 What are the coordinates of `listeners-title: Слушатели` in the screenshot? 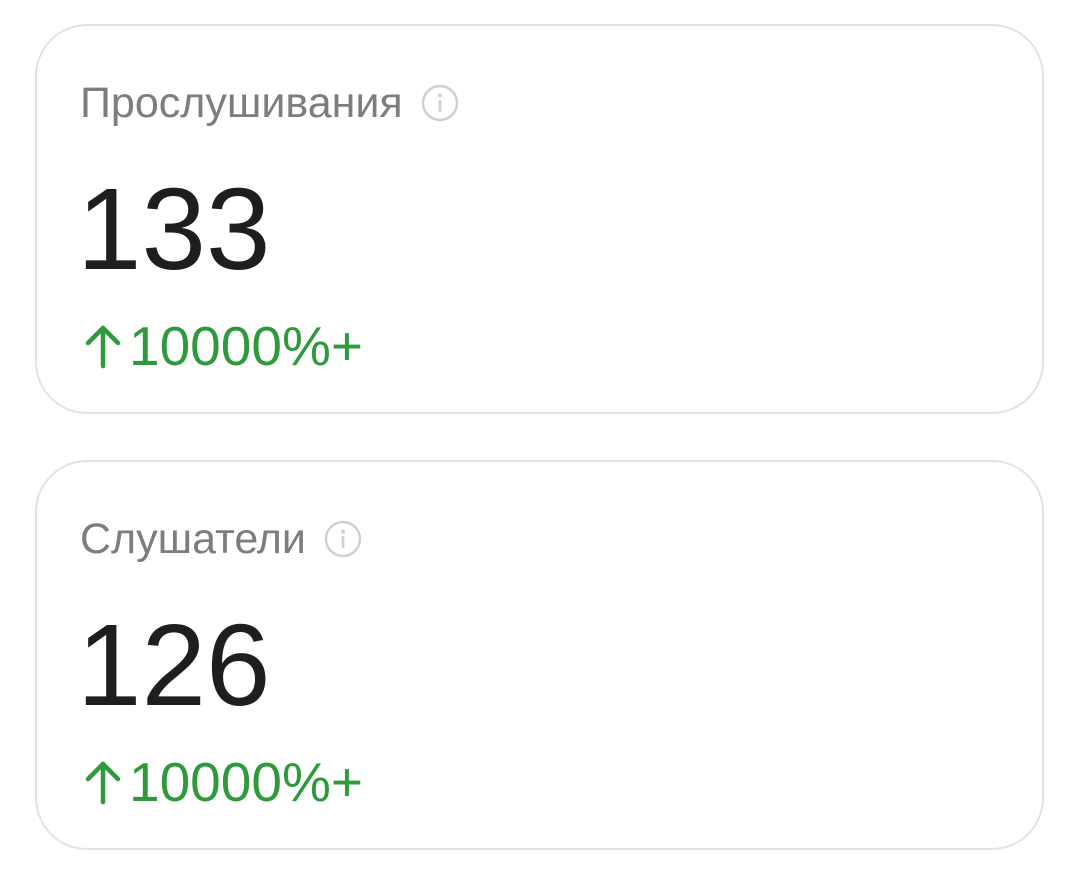 It's located at (193, 539).